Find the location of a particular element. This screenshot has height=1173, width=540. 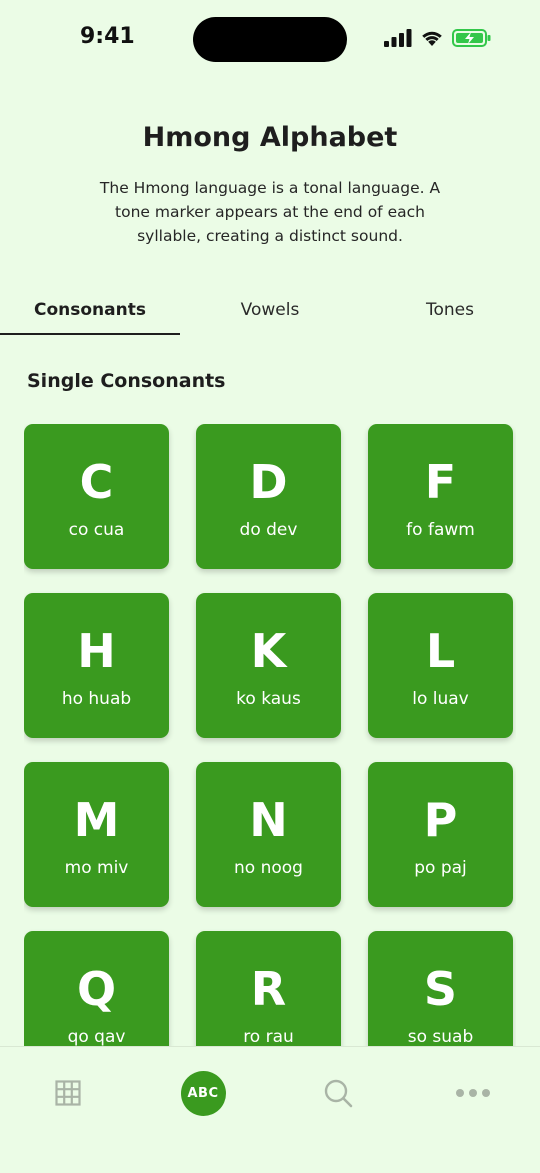

card-letter: Q is located at coordinates (96, 989).